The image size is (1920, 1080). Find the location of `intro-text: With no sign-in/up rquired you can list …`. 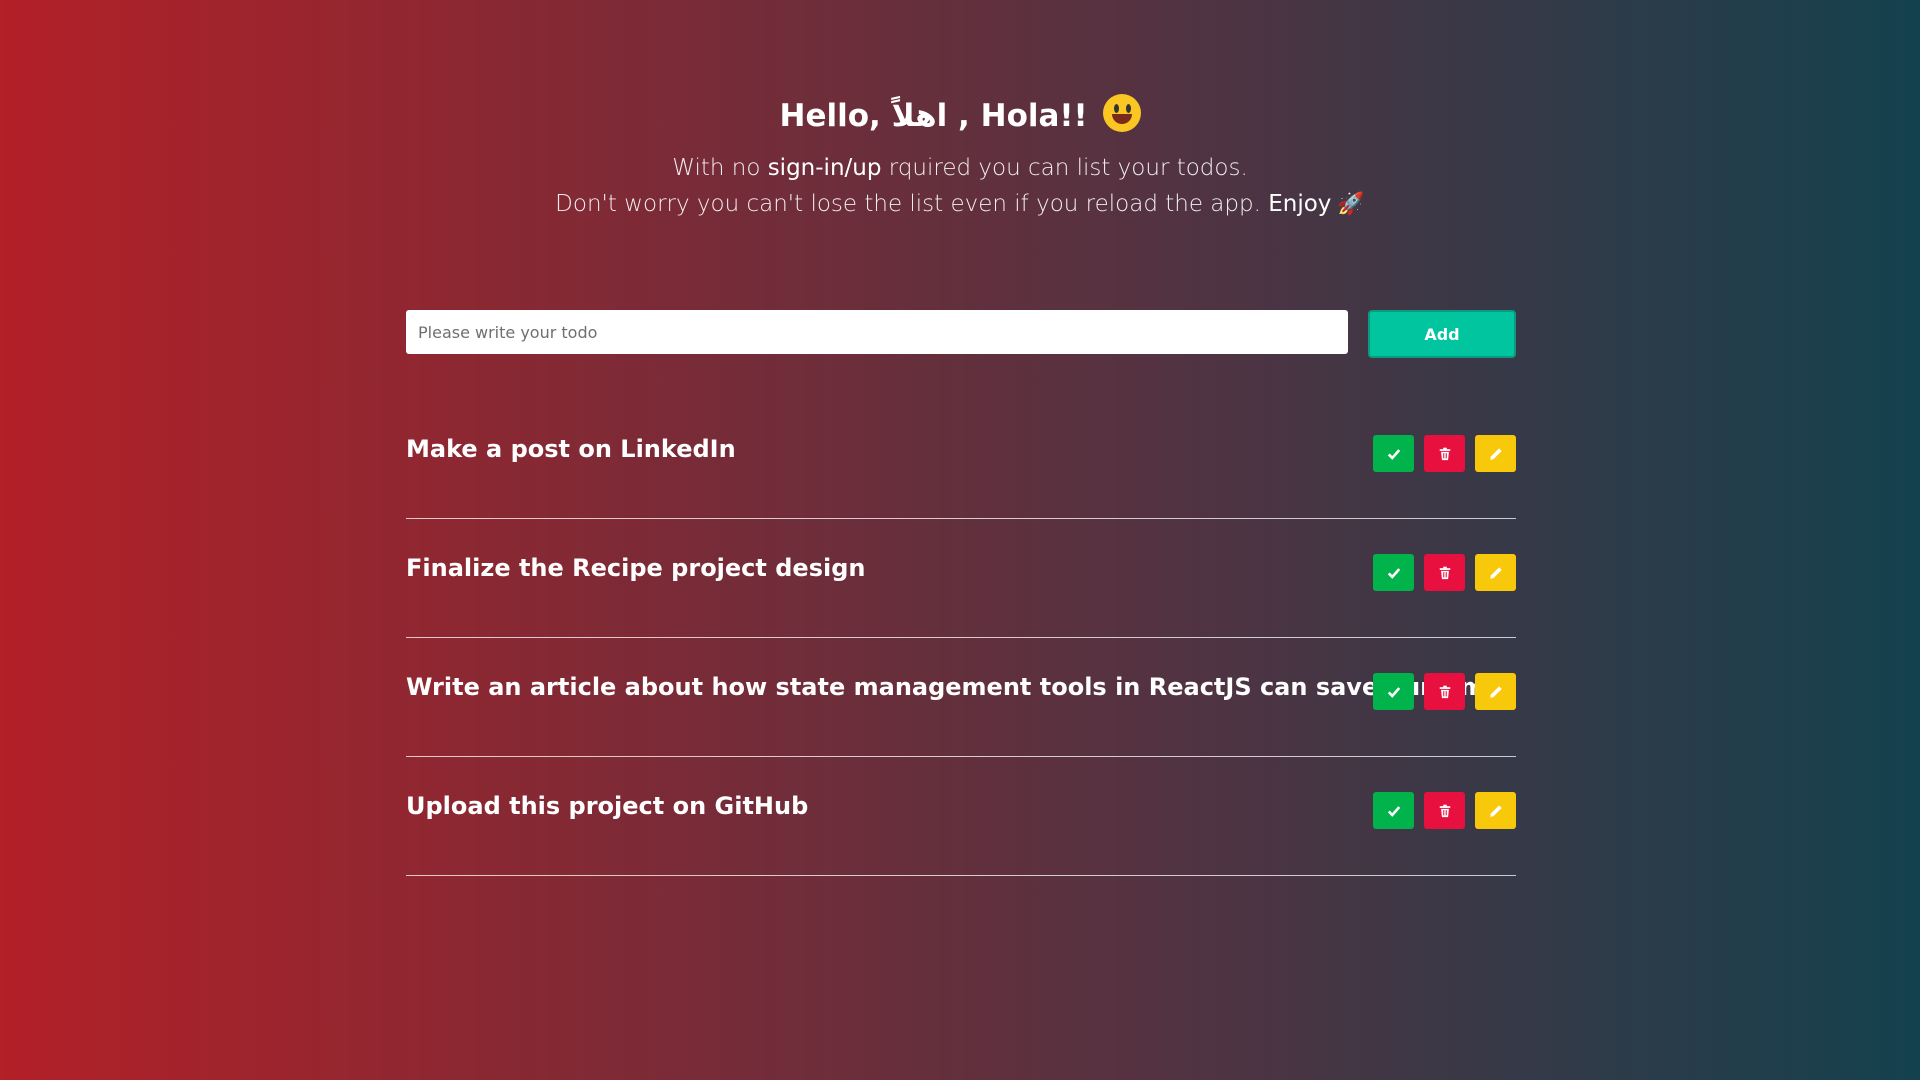

intro-text: With no sign-in/up rquired you can list … is located at coordinates (960, 186).